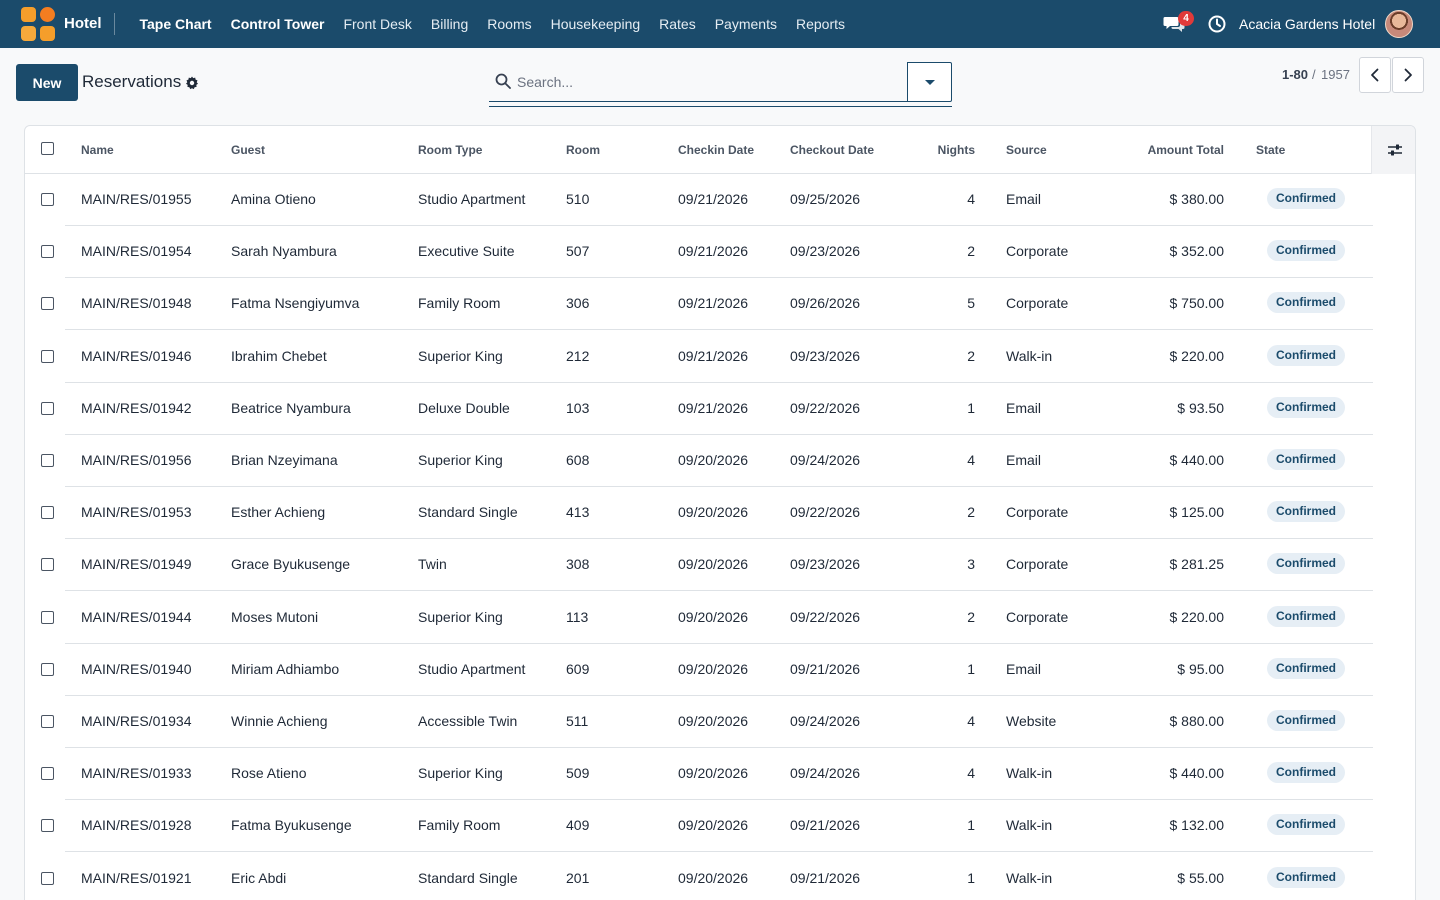 The height and width of the screenshot is (900, 1440). I want to click on menu-housekeeping: Housekeeping, so click(595, 24).